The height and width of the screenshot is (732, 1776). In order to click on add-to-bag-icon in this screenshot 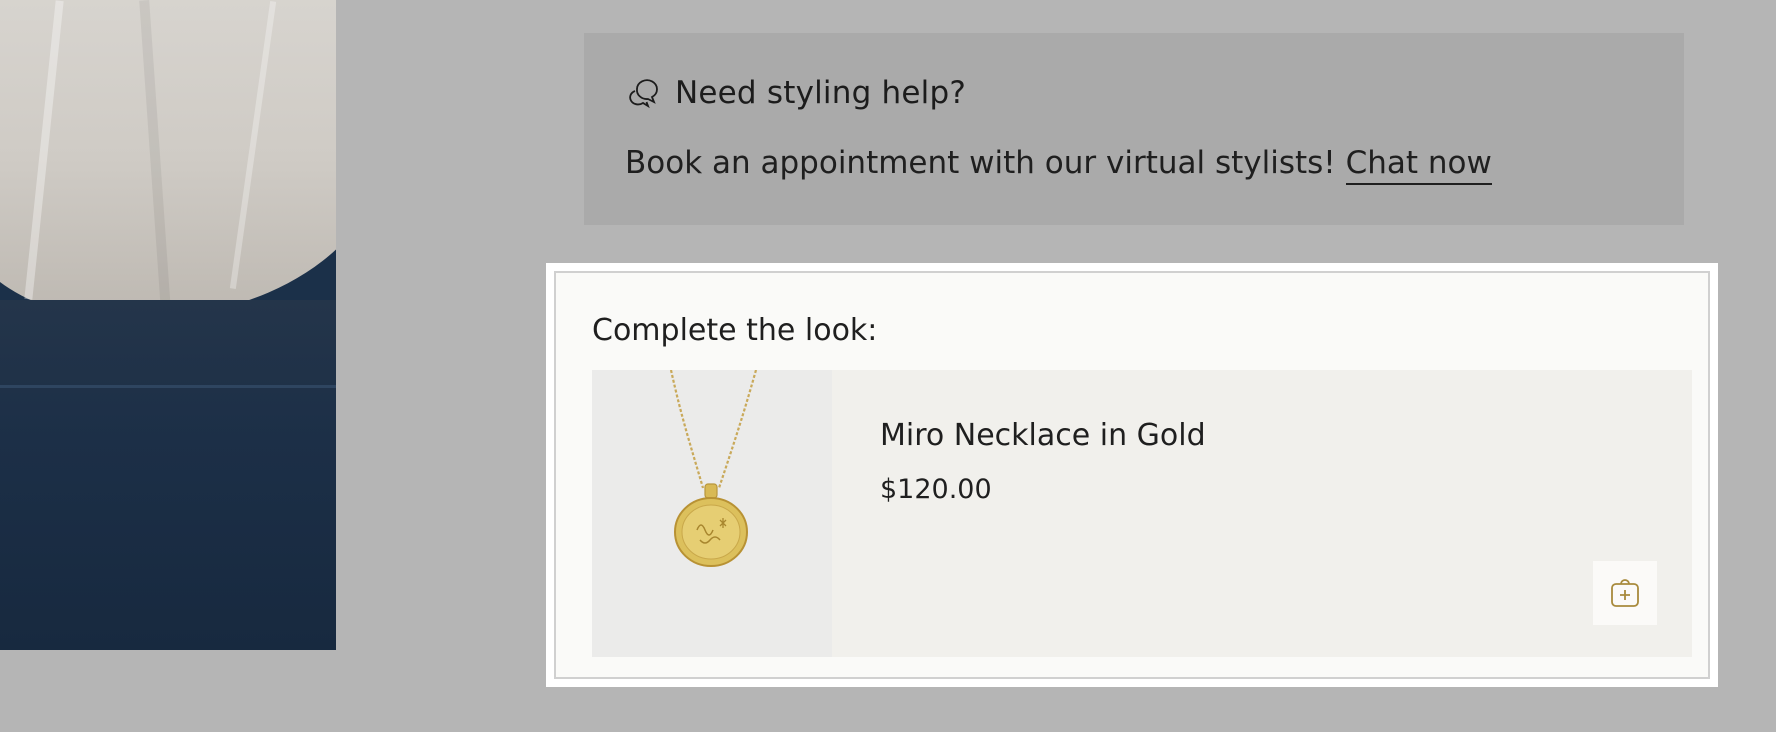, I will do `click(1625, 593)`.